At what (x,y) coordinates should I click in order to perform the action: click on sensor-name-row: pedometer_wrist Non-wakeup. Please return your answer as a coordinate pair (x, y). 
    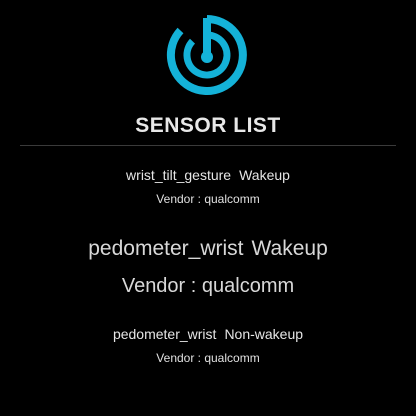
    Looking at the image, I should click on (208, 334).